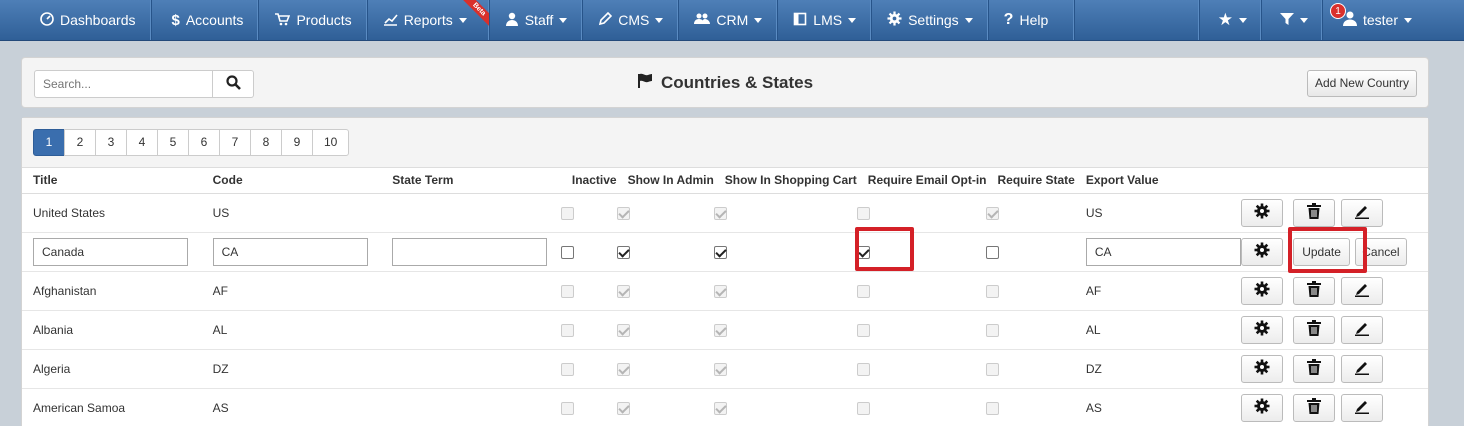 This screenshot has width=1464, height=426. I want to click on show-in-admin-checkbox, so click(623, 252).